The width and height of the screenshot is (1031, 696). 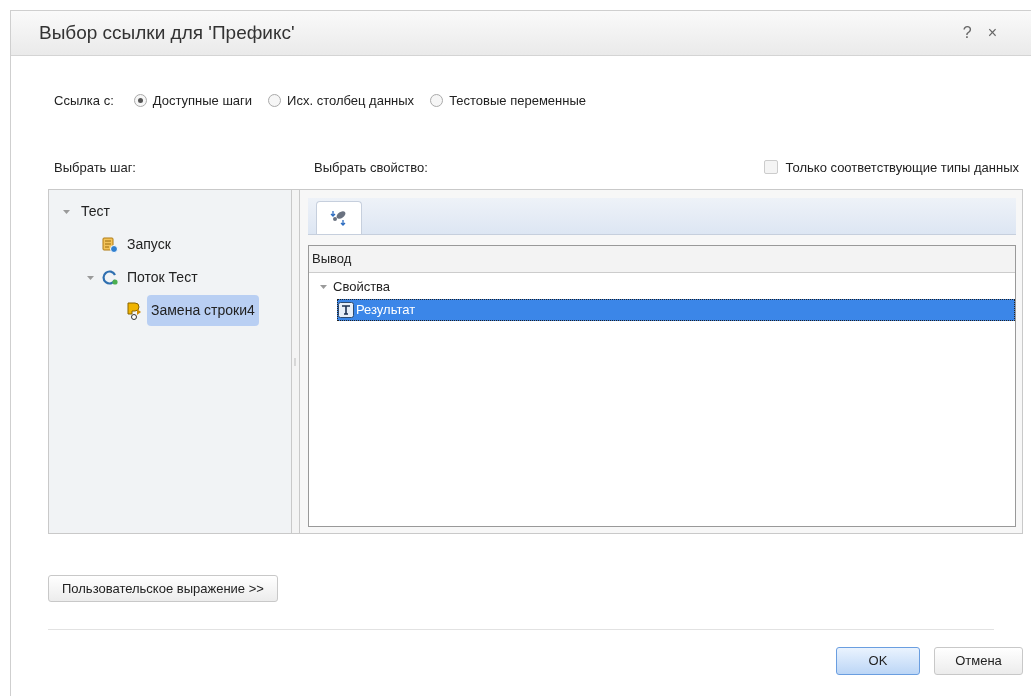 What do you see at coordinates (149, 244) in the screenshot?
I see `tree-item: Запуск` at bounding box center [149, 244].